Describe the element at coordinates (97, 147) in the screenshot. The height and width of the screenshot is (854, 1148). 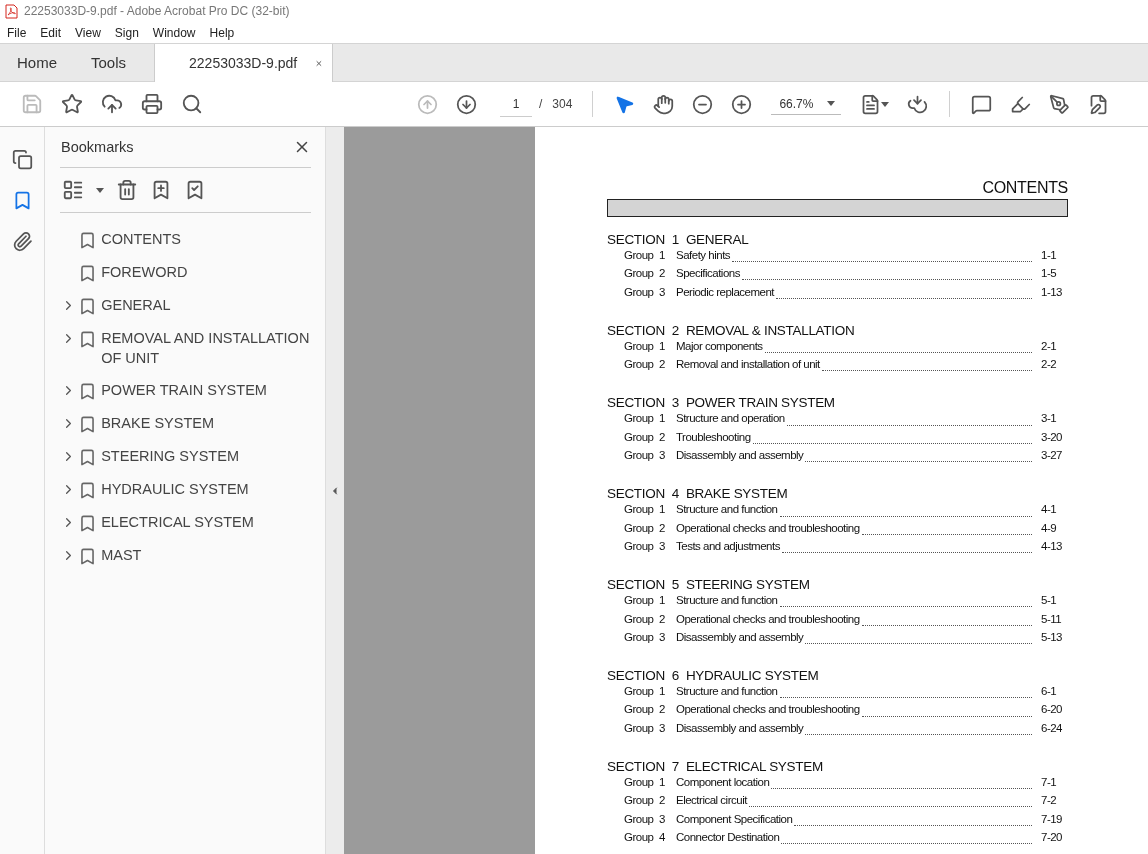
I see `panel-title: Bookmarks` at that location.